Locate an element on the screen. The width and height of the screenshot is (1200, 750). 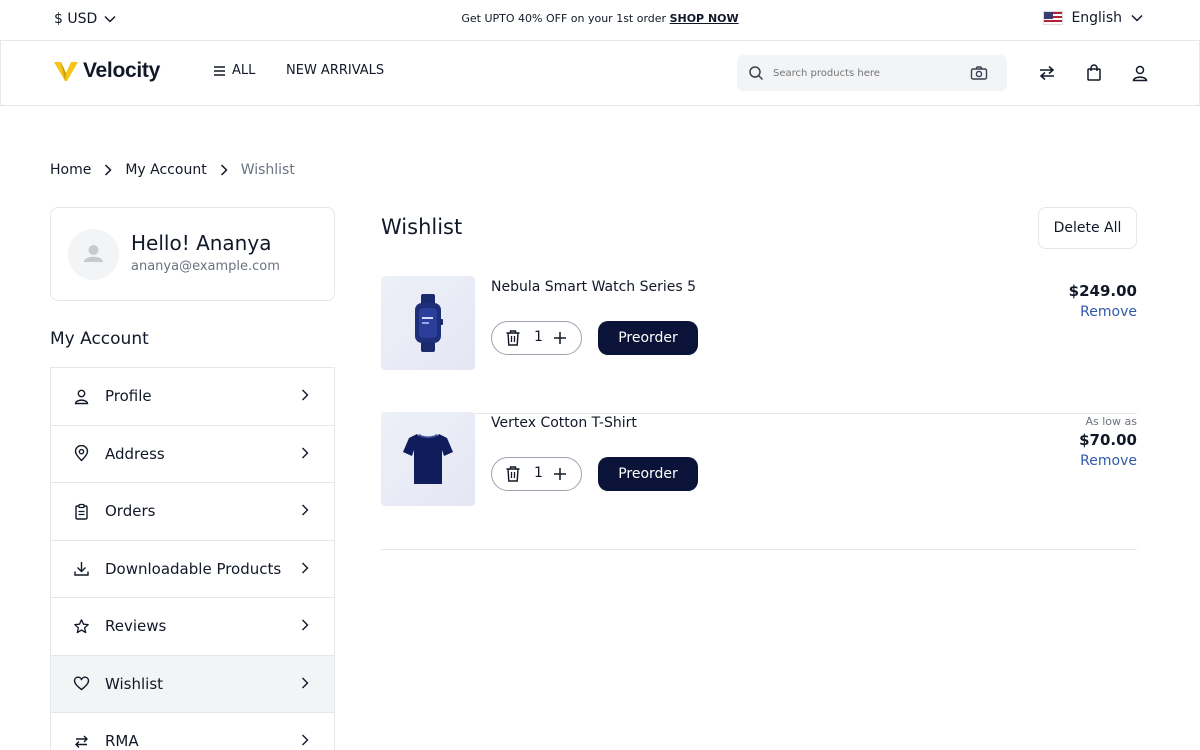
search-bar is located at coordinates (872, 73).